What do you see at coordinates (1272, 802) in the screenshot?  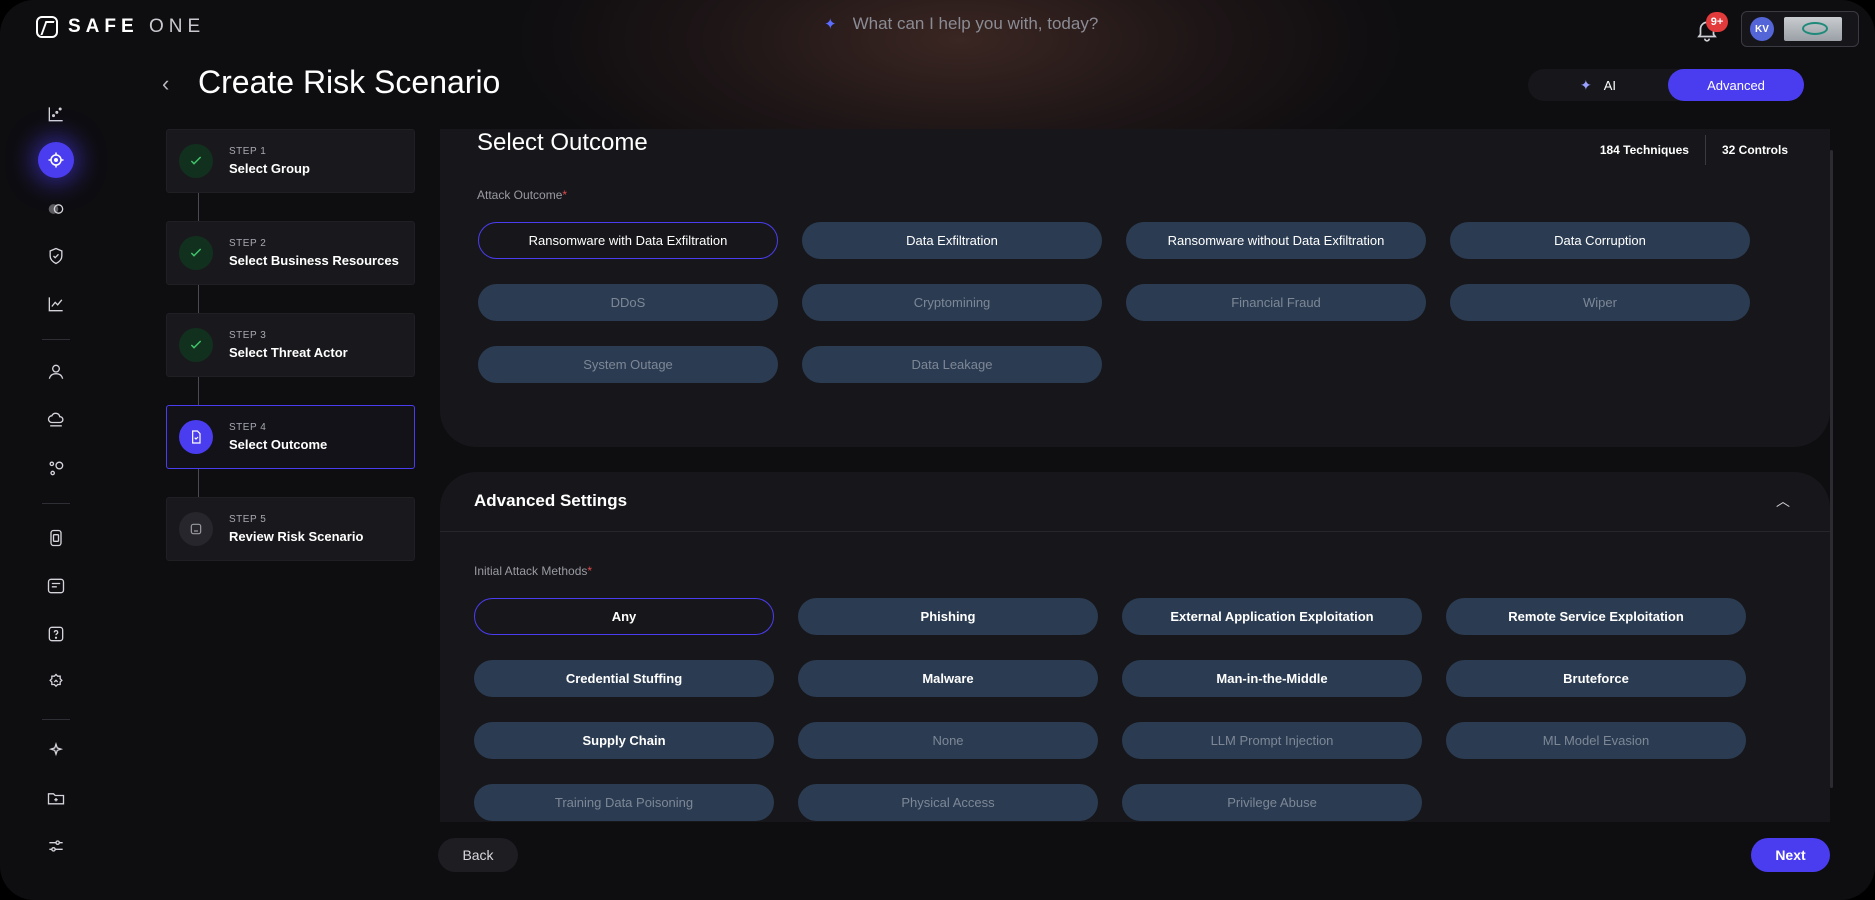 I see `attack-method-option: Privilege Abuse` at bounding box center [1272, 802].